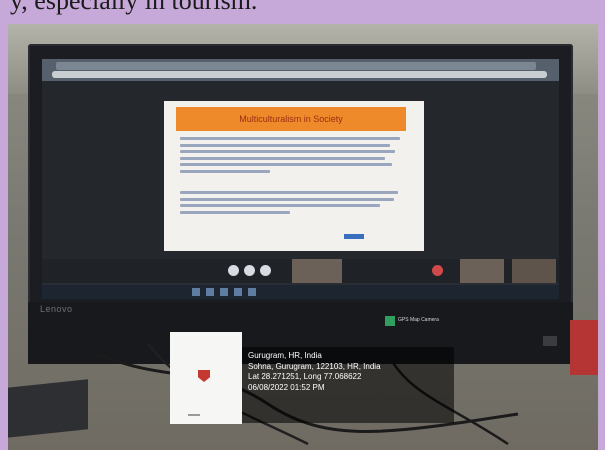 The height and width of the screenshot is (450, 605). What do you see at coordinates (286, 387) in the screenshot?
I see `geotag-timestamp: 06/08/2022 01:52 PM` at bounding box center [286, 387].